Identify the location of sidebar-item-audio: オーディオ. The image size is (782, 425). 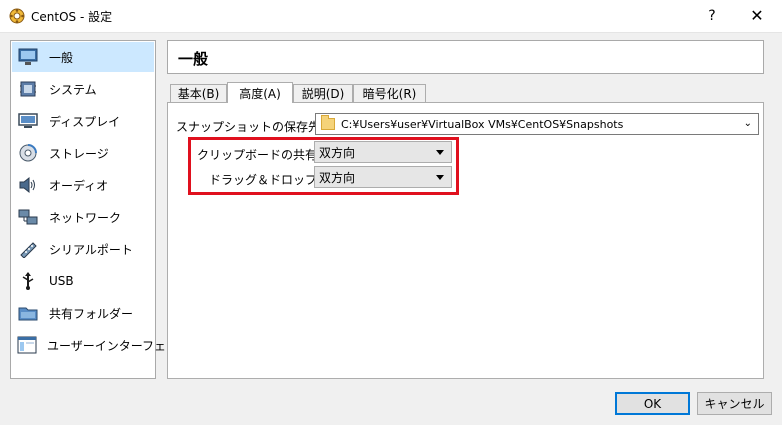
(83, 185).